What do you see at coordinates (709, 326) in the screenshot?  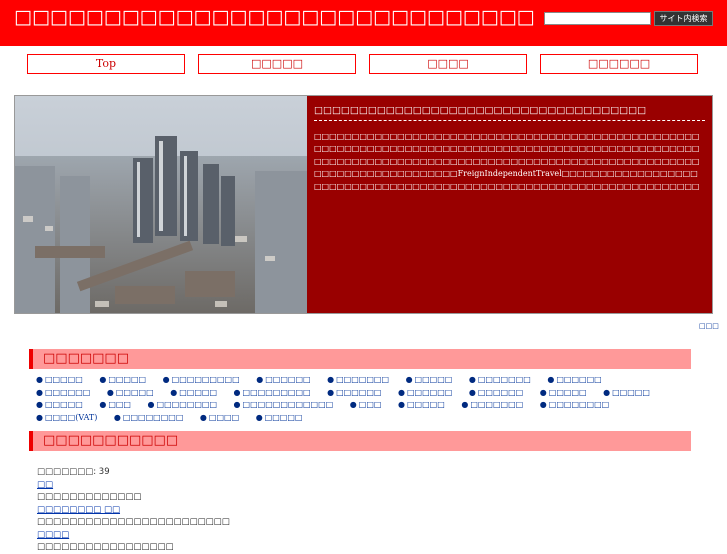 I see `more-link: □□□` at bounding box center [709, 326].